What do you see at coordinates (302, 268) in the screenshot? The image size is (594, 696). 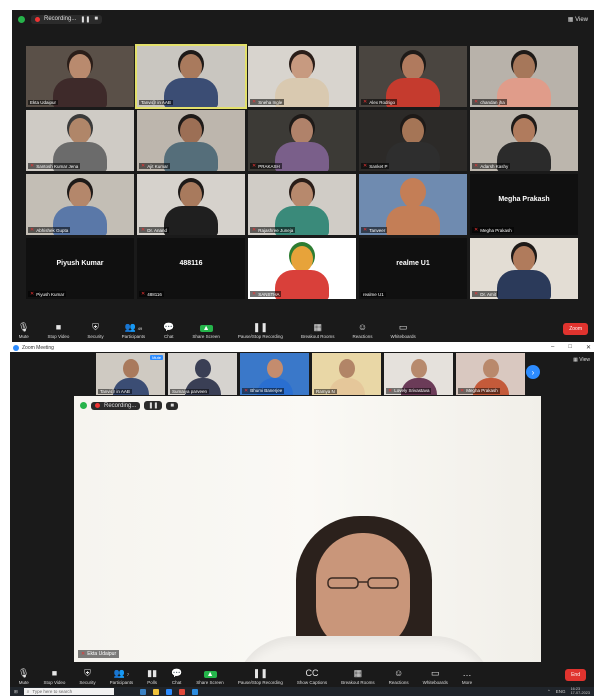 I see `participant-tile: ✕ SANSTHA` at bounding box center [302, 268].